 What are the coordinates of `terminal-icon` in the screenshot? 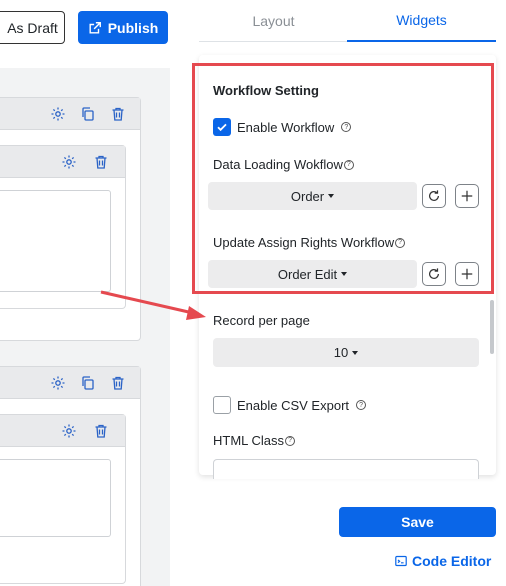 It's located at (401, 561).